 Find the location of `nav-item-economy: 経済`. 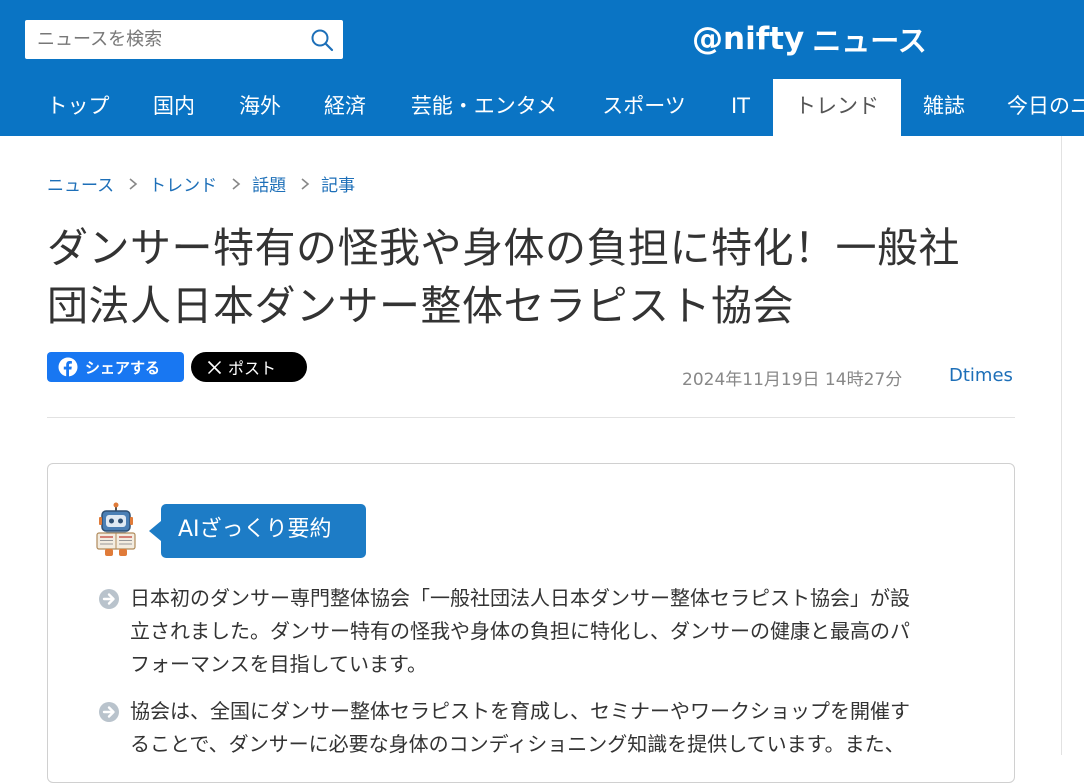

nav-item-economy: 経済 is located at coordinates (345, 107).